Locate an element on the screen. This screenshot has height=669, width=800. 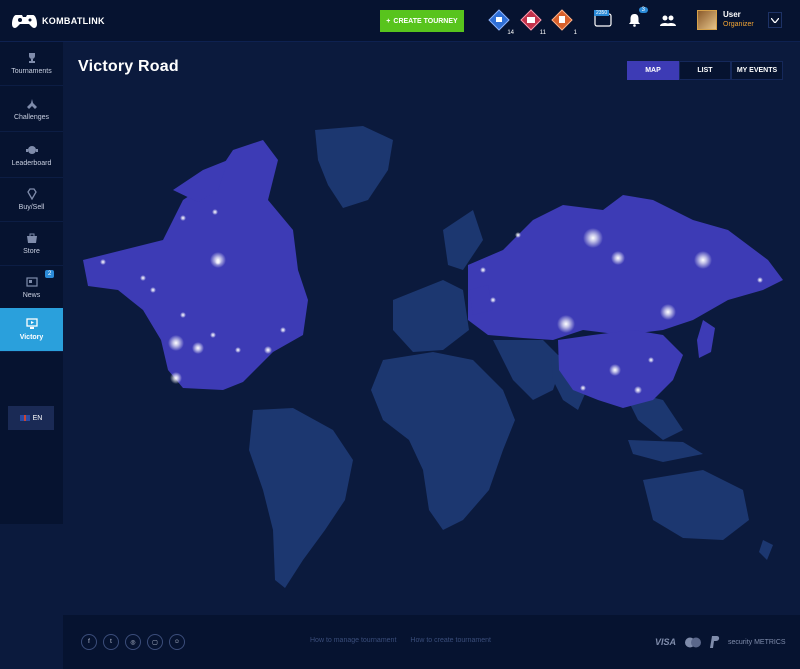
sidebar-item-tournaments: Tournaments is located at coordinates (31, 64).